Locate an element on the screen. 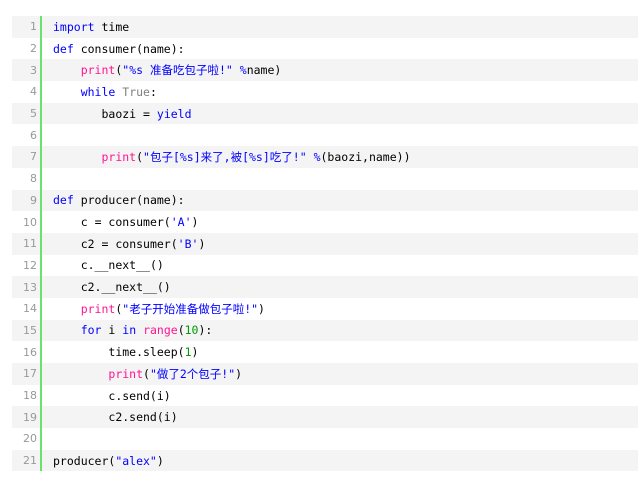 This screenshot has width=638, height=489. code-token: c2.__next__() is located at coordinates (125, 287).